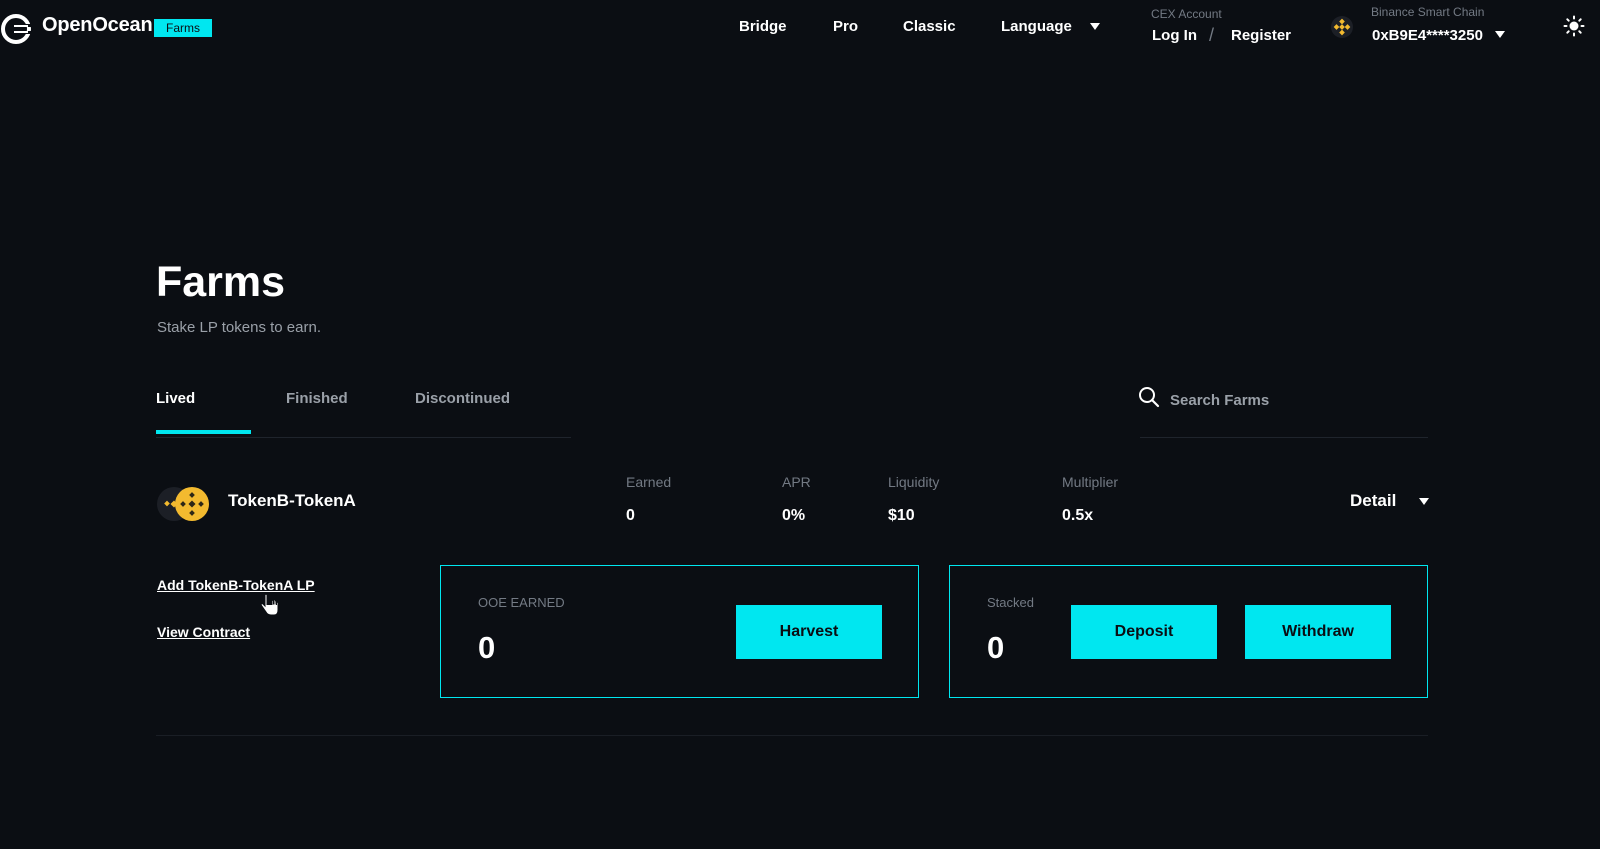 This screenshot has height=849, width=1600. I want to click on search-underline, so click(1284, 437).